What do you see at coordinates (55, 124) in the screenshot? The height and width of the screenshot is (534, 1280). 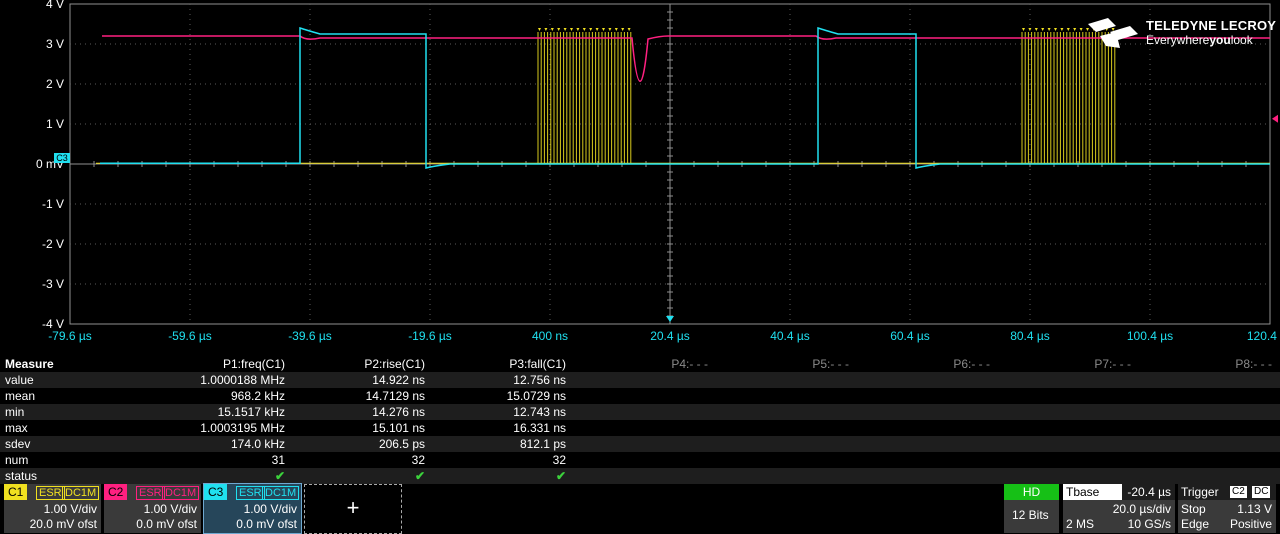 I see `y-axis-label: 1 V` at bounding box center [55, 124].